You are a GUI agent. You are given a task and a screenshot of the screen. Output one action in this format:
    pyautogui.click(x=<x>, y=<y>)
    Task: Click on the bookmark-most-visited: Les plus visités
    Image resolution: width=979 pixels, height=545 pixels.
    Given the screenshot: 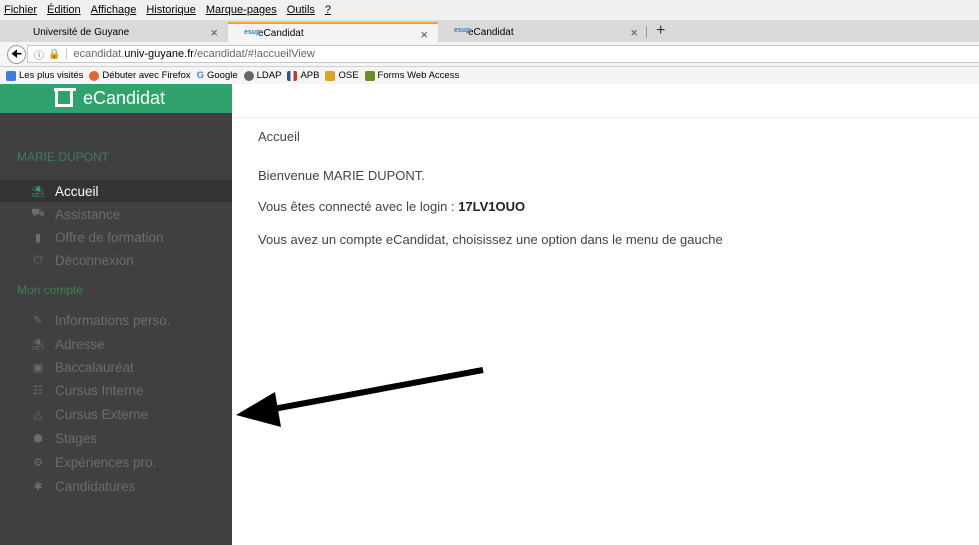 What is the action you would take?
    pyautogui.click(x=44, y=75)
    